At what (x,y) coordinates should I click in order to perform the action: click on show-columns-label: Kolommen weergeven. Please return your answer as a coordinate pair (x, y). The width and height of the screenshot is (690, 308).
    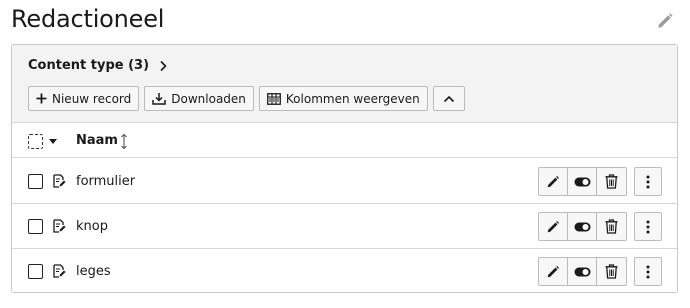
    Looking at the image, I should click on (352, 98).